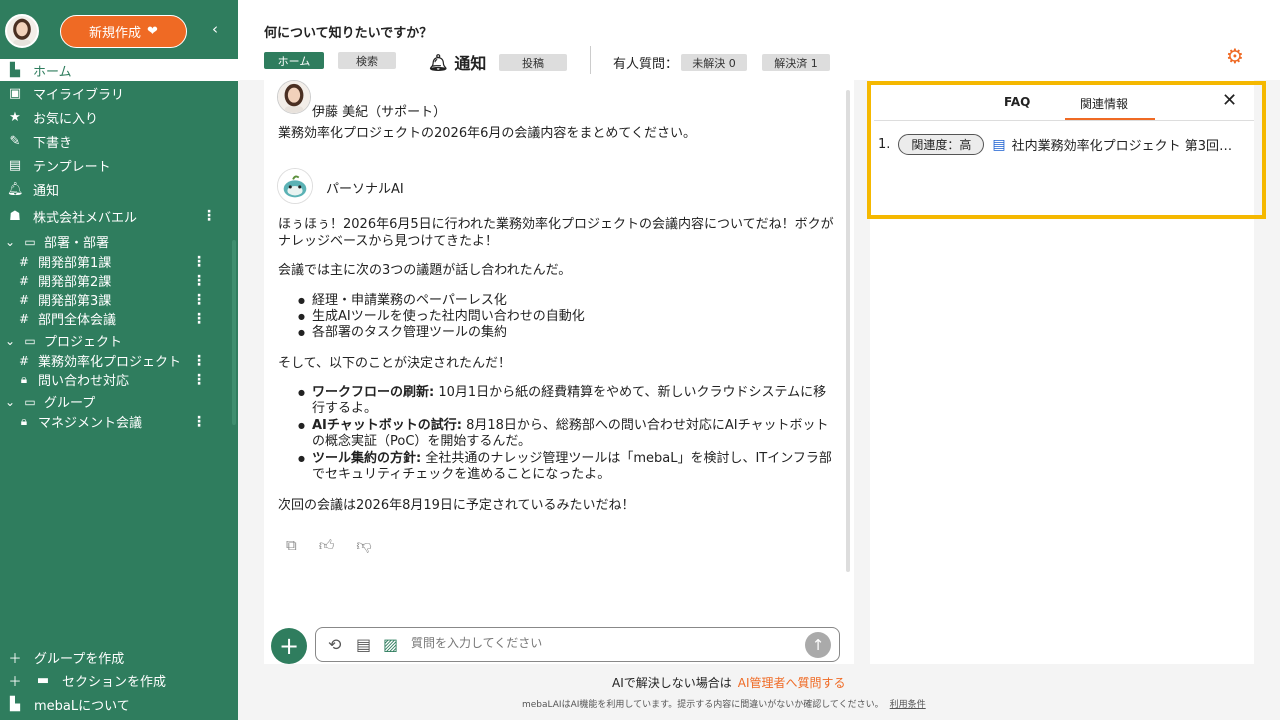  I want to click on sidebar-item-label: 通知, so click(46, 191).